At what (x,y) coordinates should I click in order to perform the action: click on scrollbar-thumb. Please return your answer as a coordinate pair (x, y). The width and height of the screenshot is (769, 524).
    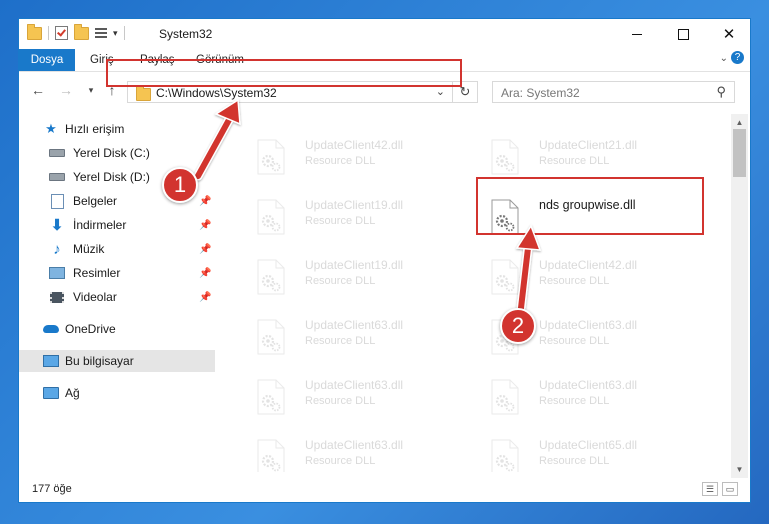
    Looking at the image, I should click on (739, 153).